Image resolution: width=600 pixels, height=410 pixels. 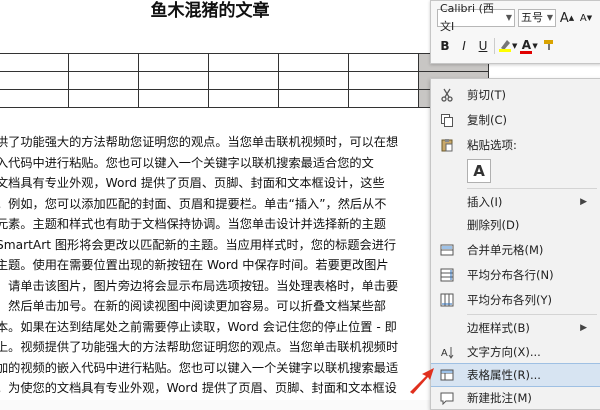 I want to click on font-name-combo: Calibri (西文I ▼, so click(x=476, y=17).